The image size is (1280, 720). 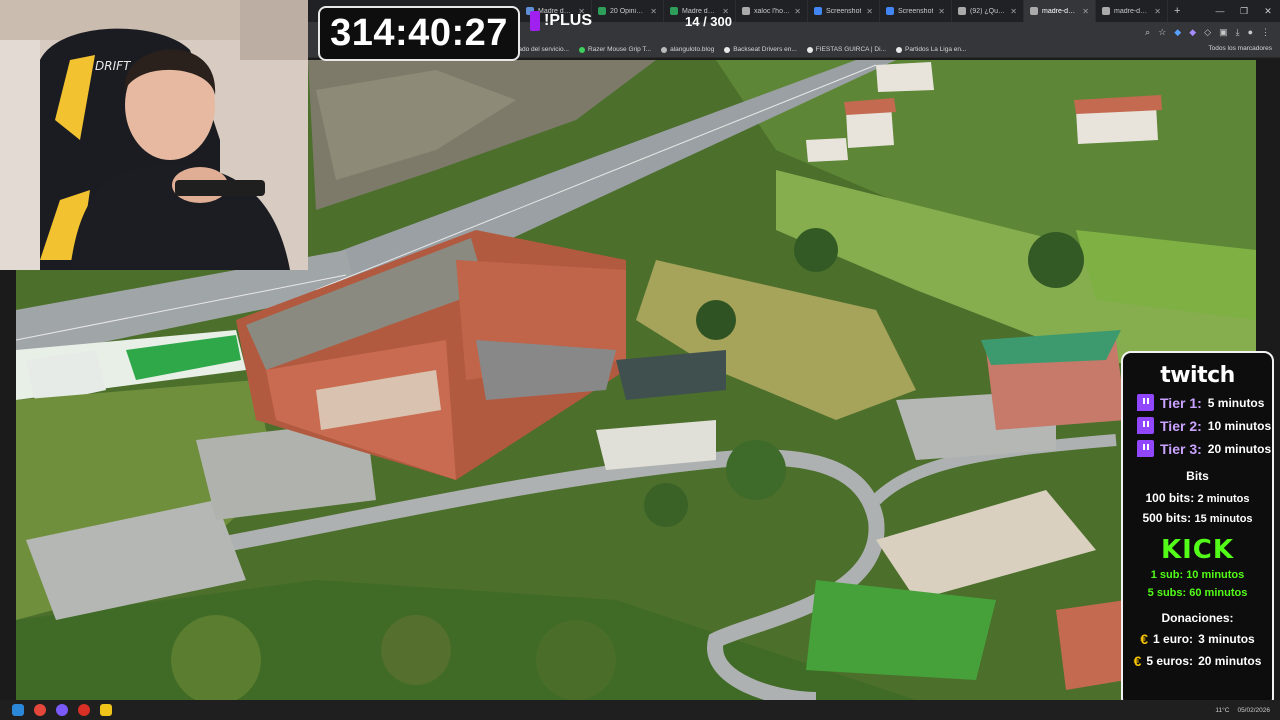 I want to click on bits-title: Bits, so click(x=1197, y=476).